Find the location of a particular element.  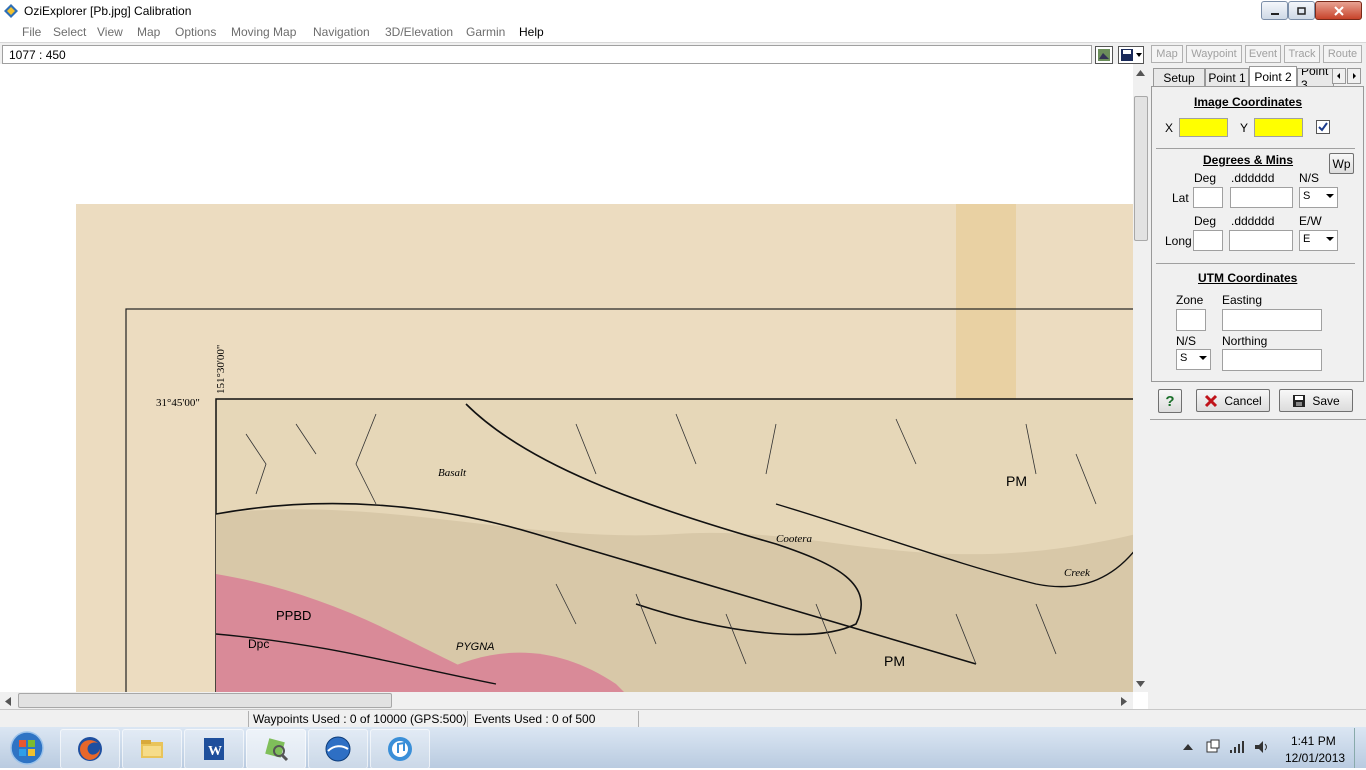

long-dec-input is located at coordinates (1261, 240).